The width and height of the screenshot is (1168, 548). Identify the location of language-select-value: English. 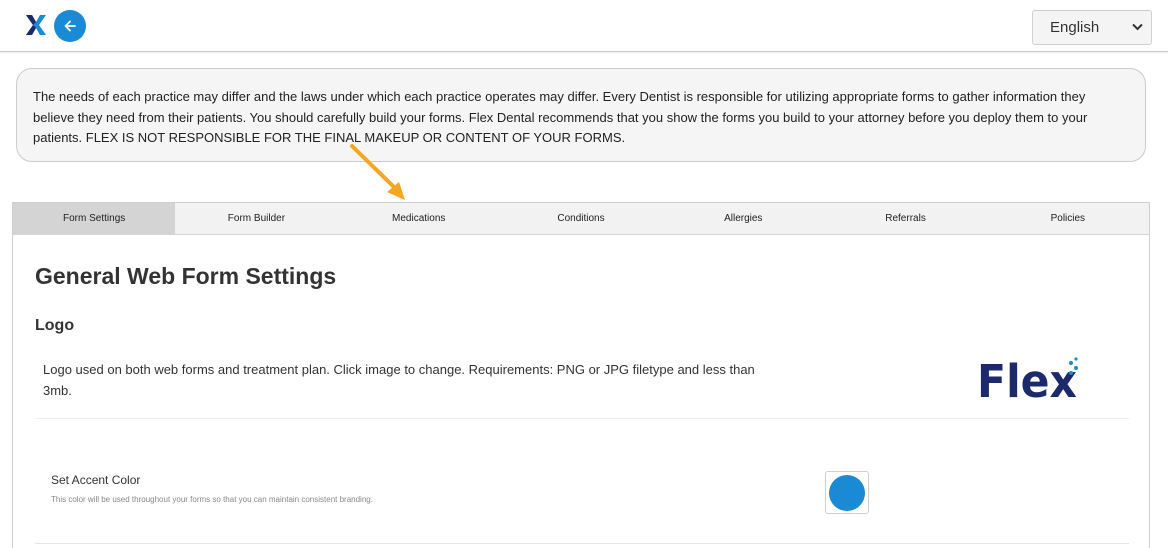
(1075, 27).